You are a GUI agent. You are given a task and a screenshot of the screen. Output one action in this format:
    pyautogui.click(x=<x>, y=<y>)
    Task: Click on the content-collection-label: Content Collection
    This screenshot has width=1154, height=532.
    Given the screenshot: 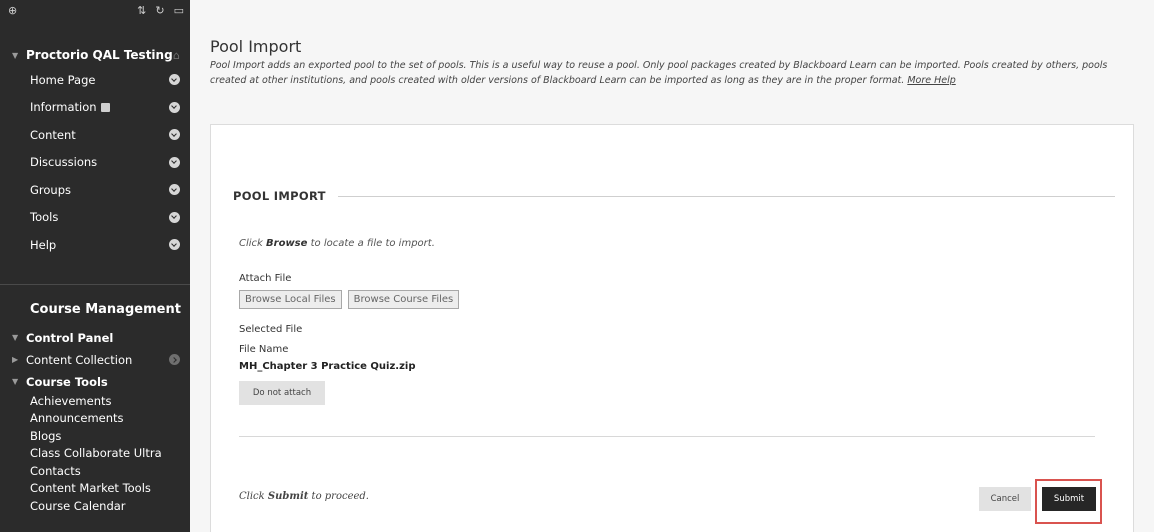 What is the action you would take?
    pyautogui.click(x=79, y=359)
    